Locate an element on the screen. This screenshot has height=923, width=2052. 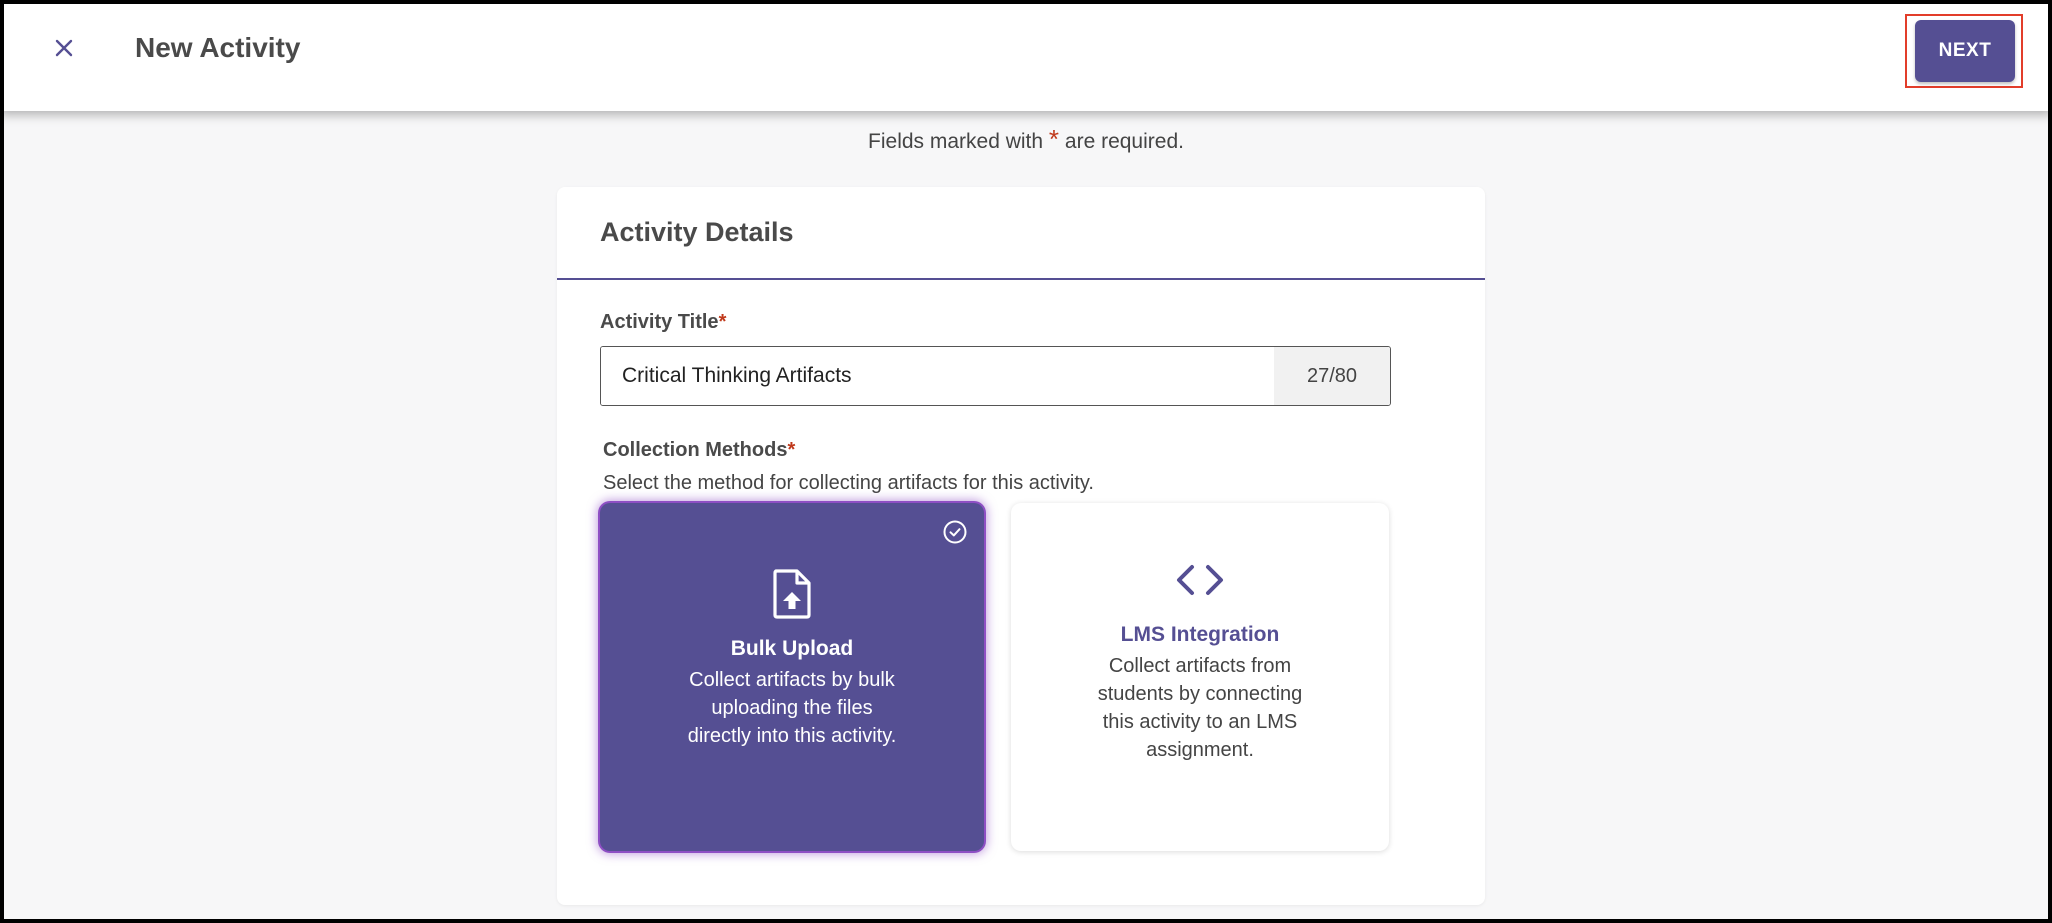
file-upload-icon is located at coordinates (792, 594).